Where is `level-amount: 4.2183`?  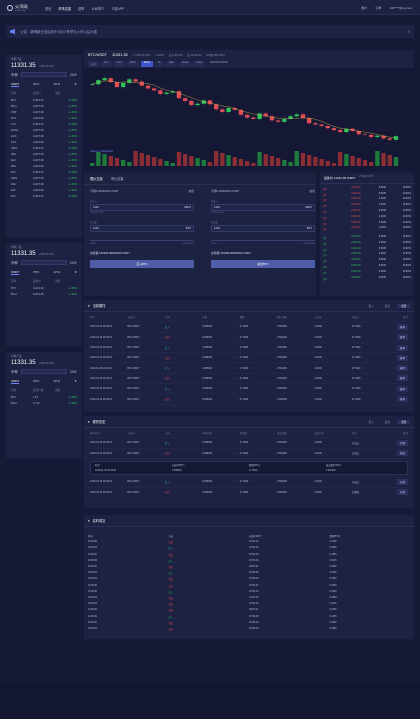
level-amount: 4.2183 is located at coordinates (382, 205).